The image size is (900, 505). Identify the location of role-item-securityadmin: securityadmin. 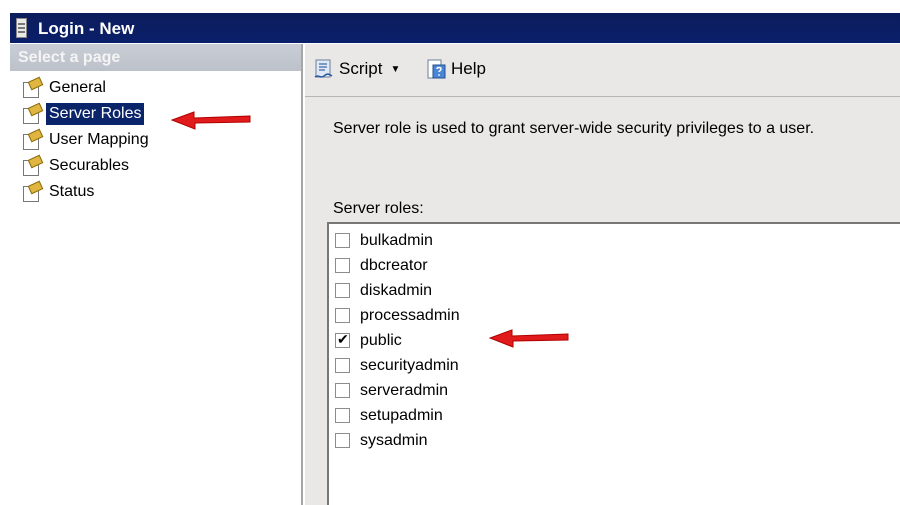
(614, 365).